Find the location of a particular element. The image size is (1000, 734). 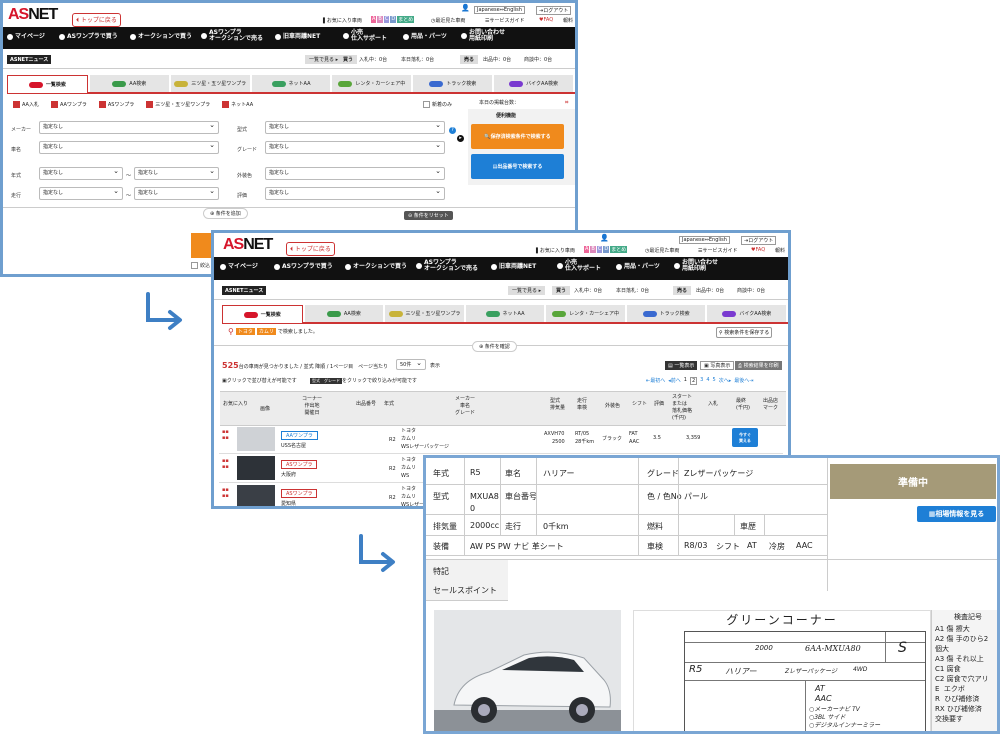

header-color: 外装色 is located at coordinates (612, 405).